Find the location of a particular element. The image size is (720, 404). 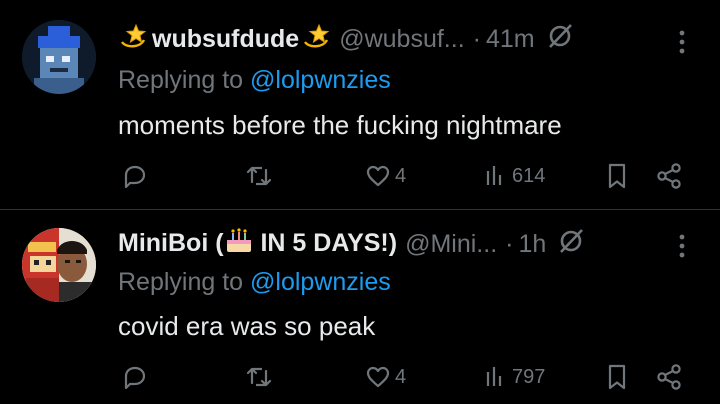

reply-header: wubsufdude @wubsuf... · 41m is located at coordinates (346, 39).